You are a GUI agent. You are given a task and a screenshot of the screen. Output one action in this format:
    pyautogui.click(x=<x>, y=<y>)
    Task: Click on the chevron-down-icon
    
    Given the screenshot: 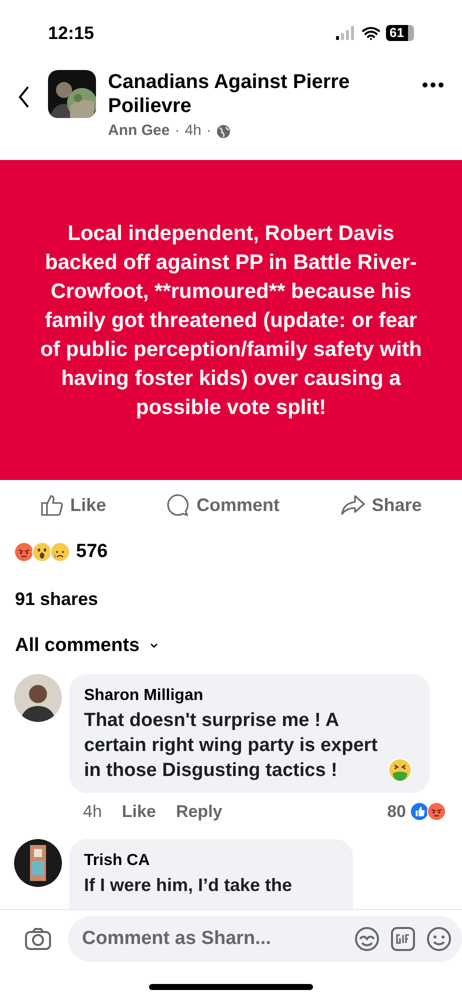 What is the action you would take?
    pyautogui.click(x=154, y=646)
    